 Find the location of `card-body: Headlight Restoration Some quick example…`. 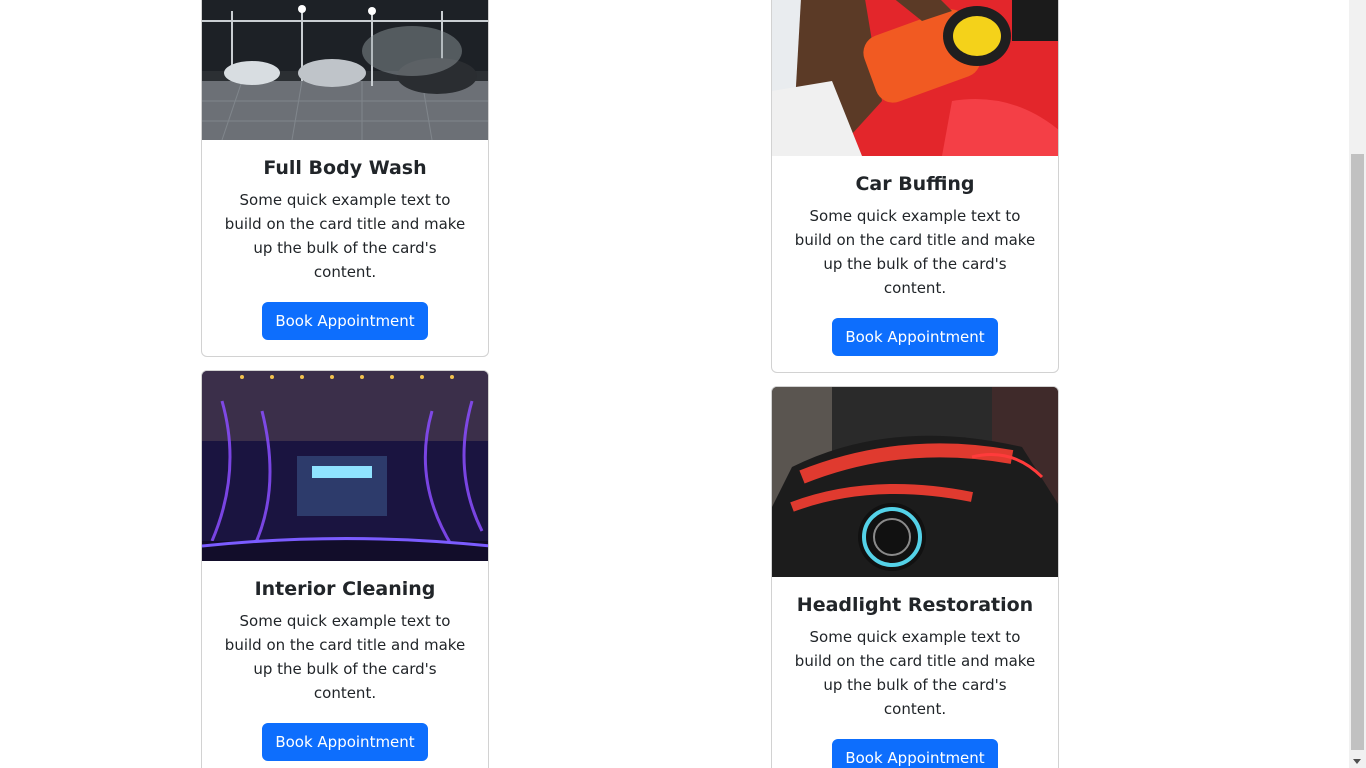

card-body: Headlight Restoration Some quick example… is located at coordinates (915, 672).